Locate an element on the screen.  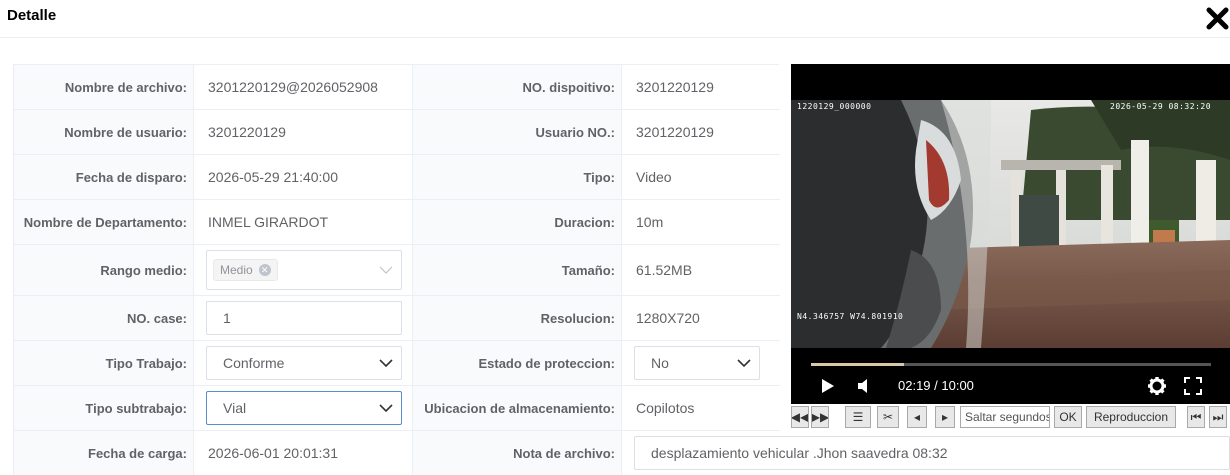
reproduccion-button: Reproduccion is located at coordinates (1131, 417).